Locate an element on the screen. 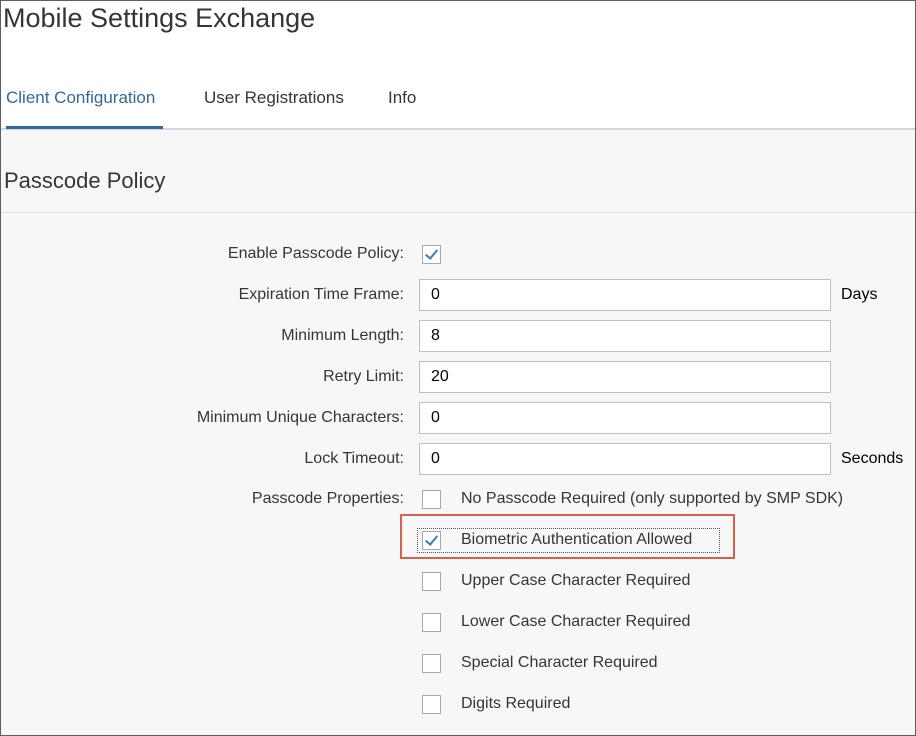 This screenshot has width=916, height=736. section-title: Passcode Policy is located at coordinates (85, 180).